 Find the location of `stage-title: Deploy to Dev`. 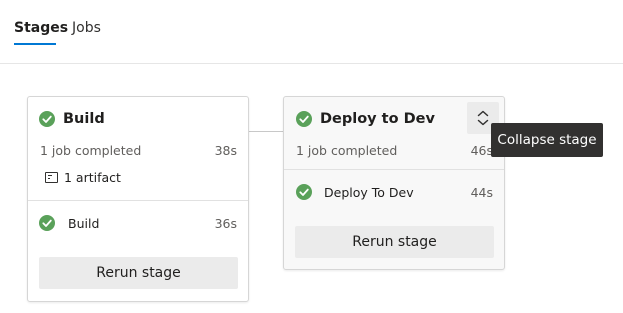

stage-title: Deploy to Dev is located at coordinates (377, 119).